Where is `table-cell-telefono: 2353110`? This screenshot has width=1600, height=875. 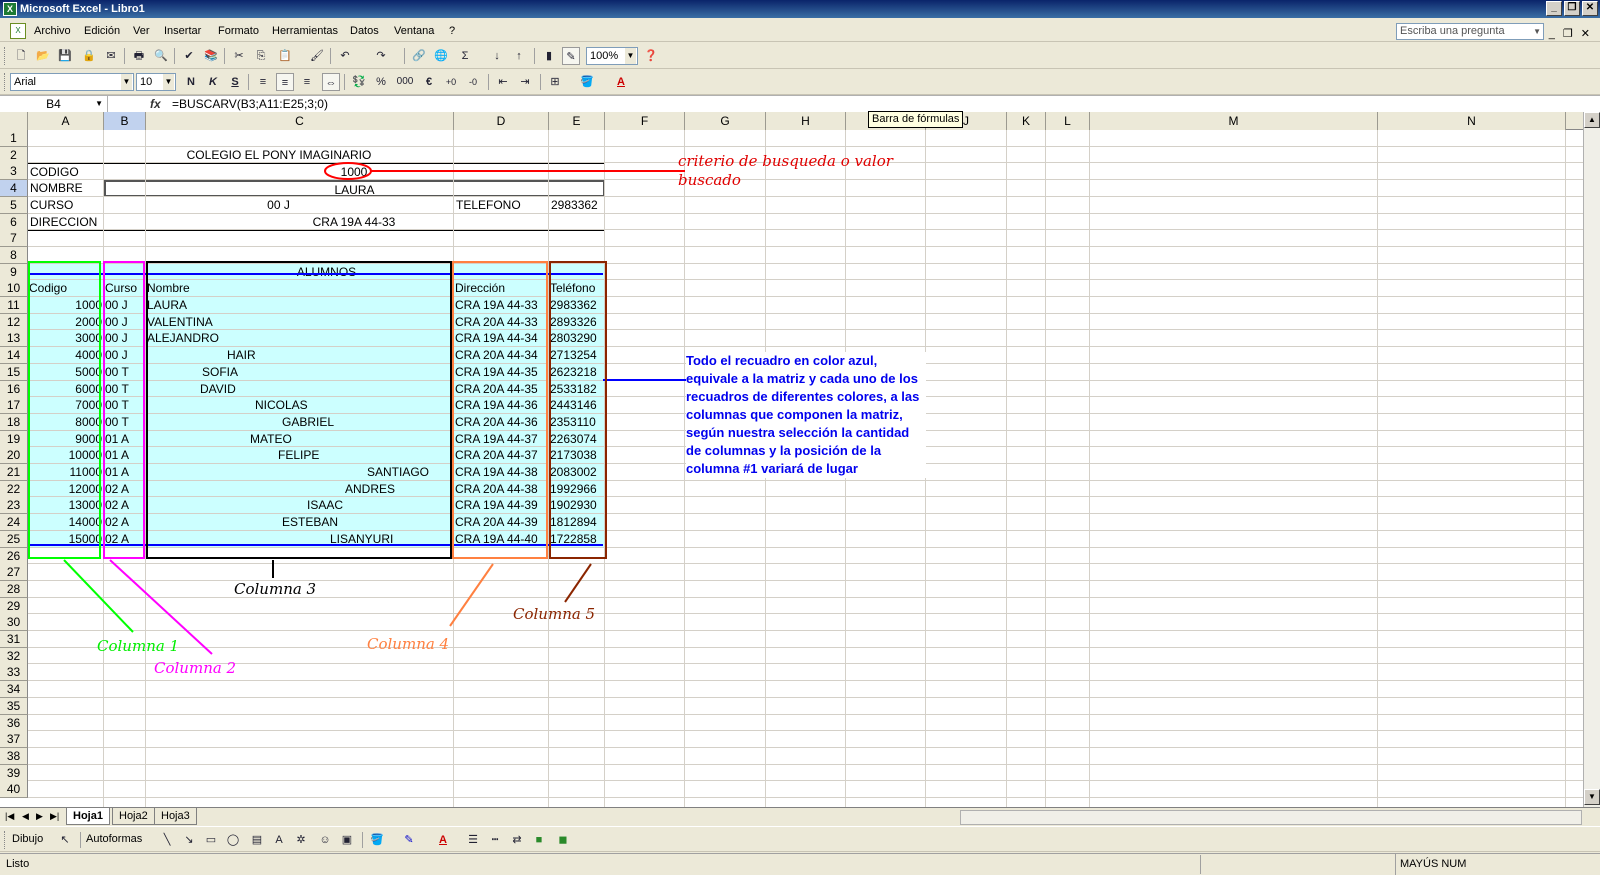
table-cell-telefono: 2353110 is located at coordinates (577, 422).